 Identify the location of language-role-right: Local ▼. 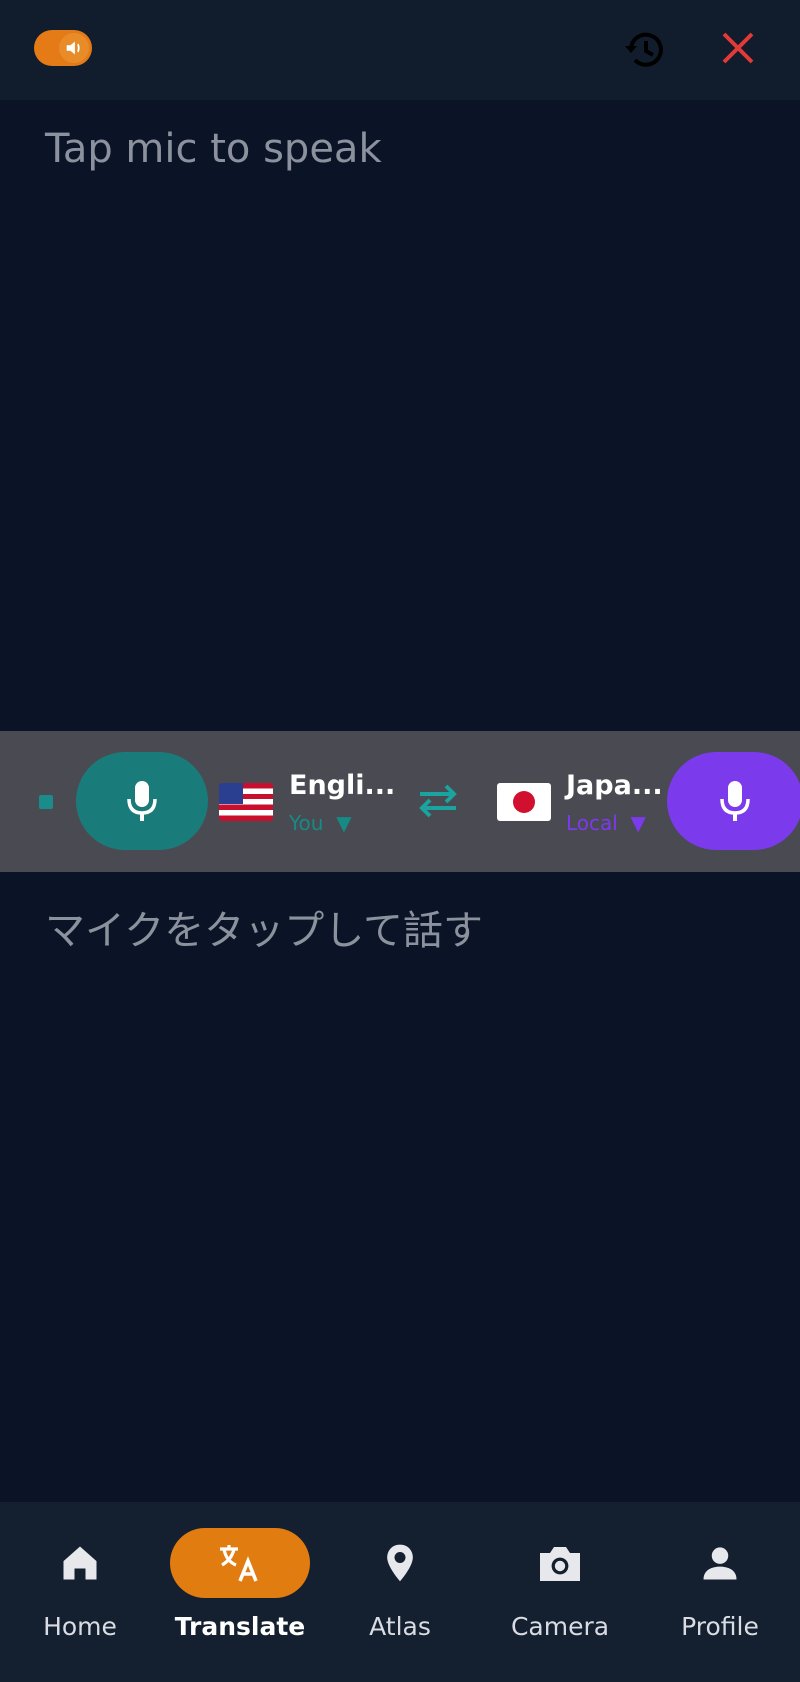
(606, 823).